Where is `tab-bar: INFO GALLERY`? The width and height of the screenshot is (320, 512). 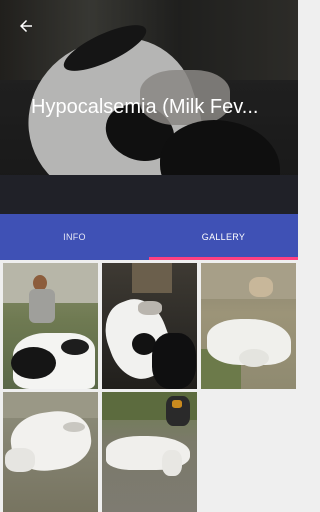
tab-bar: INFO GALLERY is located at coordinates (149, 237).